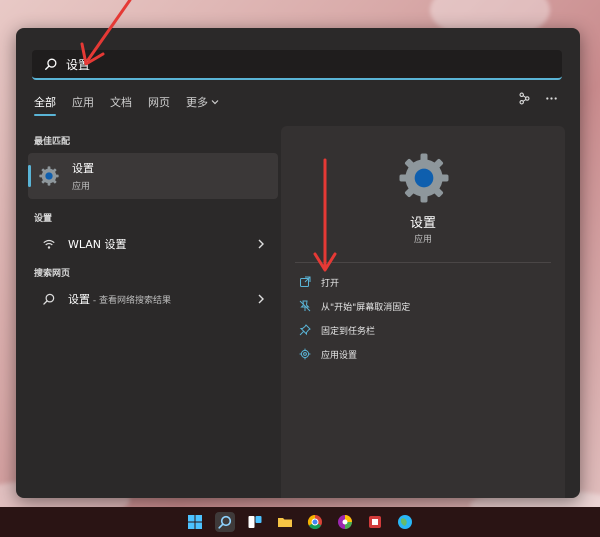  What do you see at coordinates (313, 64) in the screenshot?
I see `search-input` at bounding box center [313, 64].